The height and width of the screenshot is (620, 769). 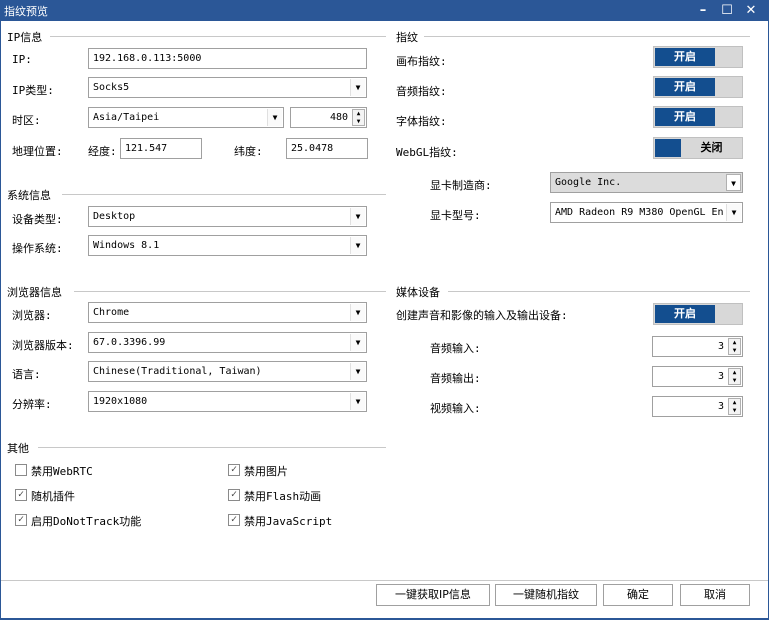 I want to click on device-type-label: 设备类型:, so click(x=37, y=219).